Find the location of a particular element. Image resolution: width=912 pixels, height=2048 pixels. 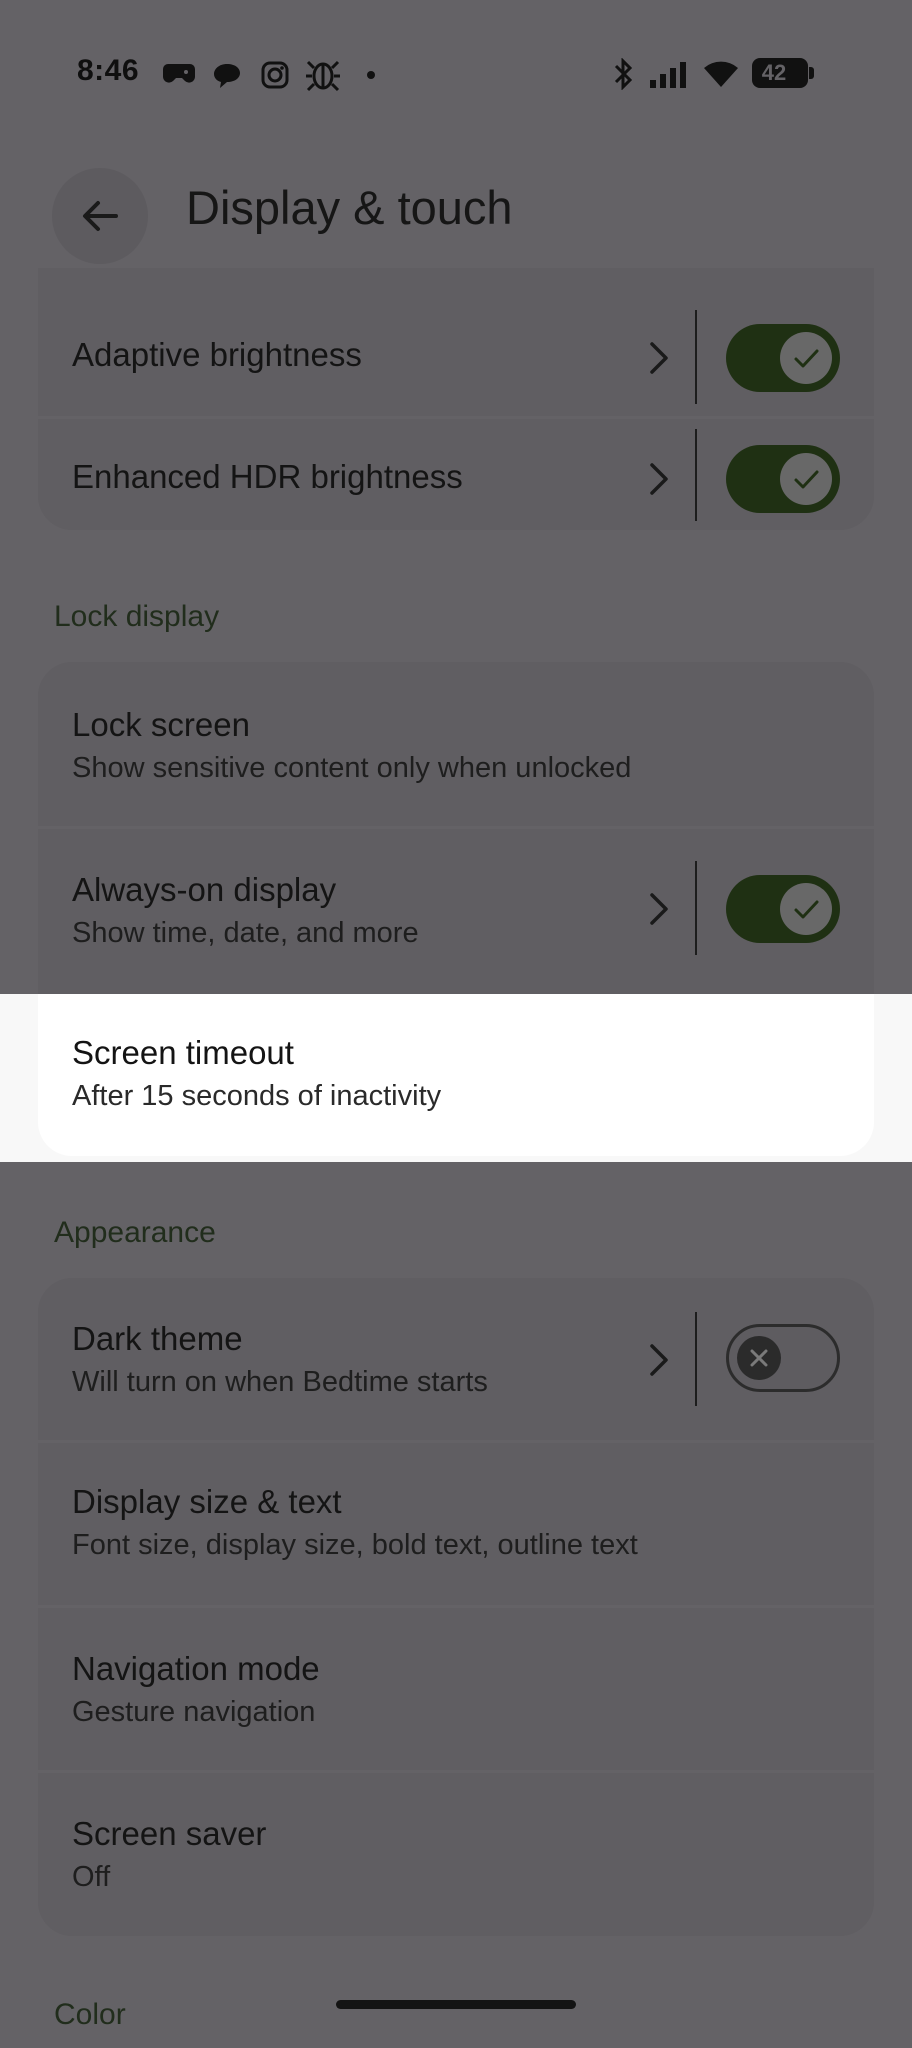

adaptive-brightness-row: Adaptive brightness is located at coordinates (456, 342).